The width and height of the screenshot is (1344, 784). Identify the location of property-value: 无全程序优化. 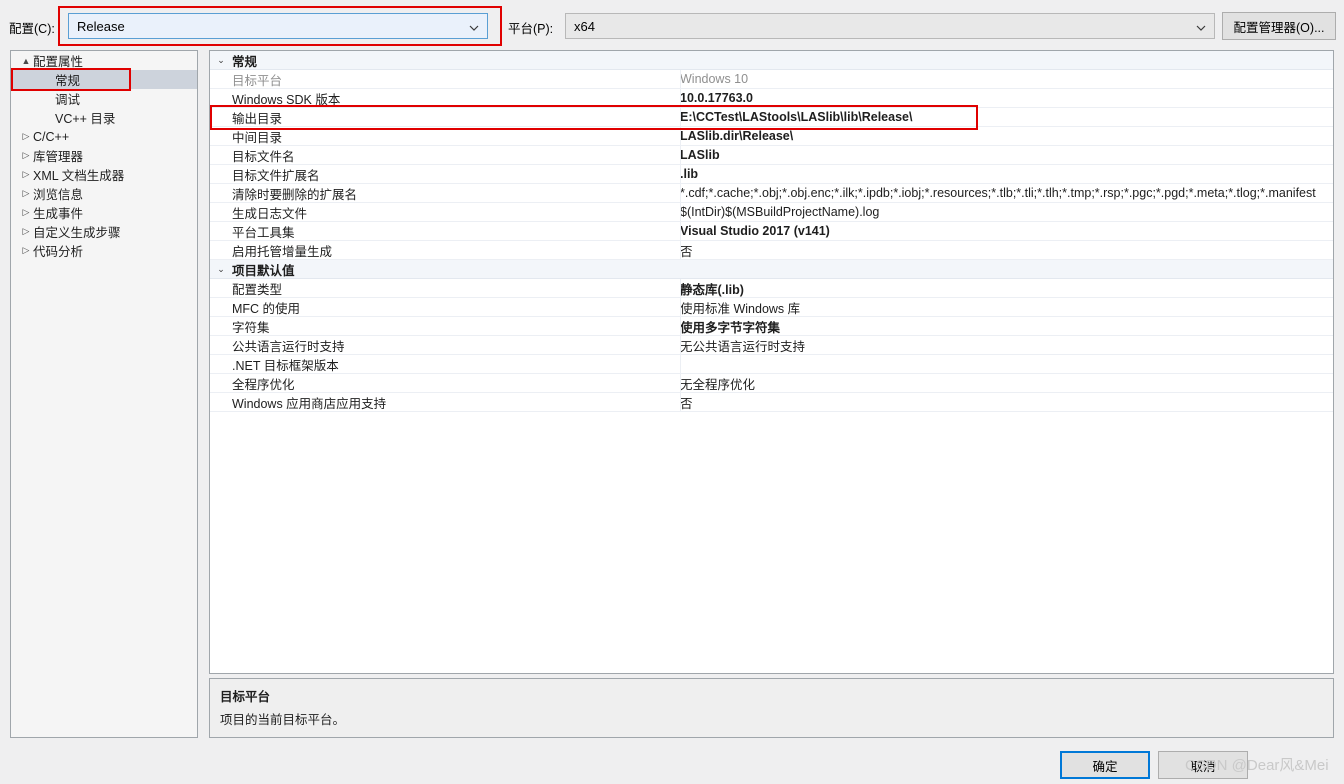
(1006, 383).